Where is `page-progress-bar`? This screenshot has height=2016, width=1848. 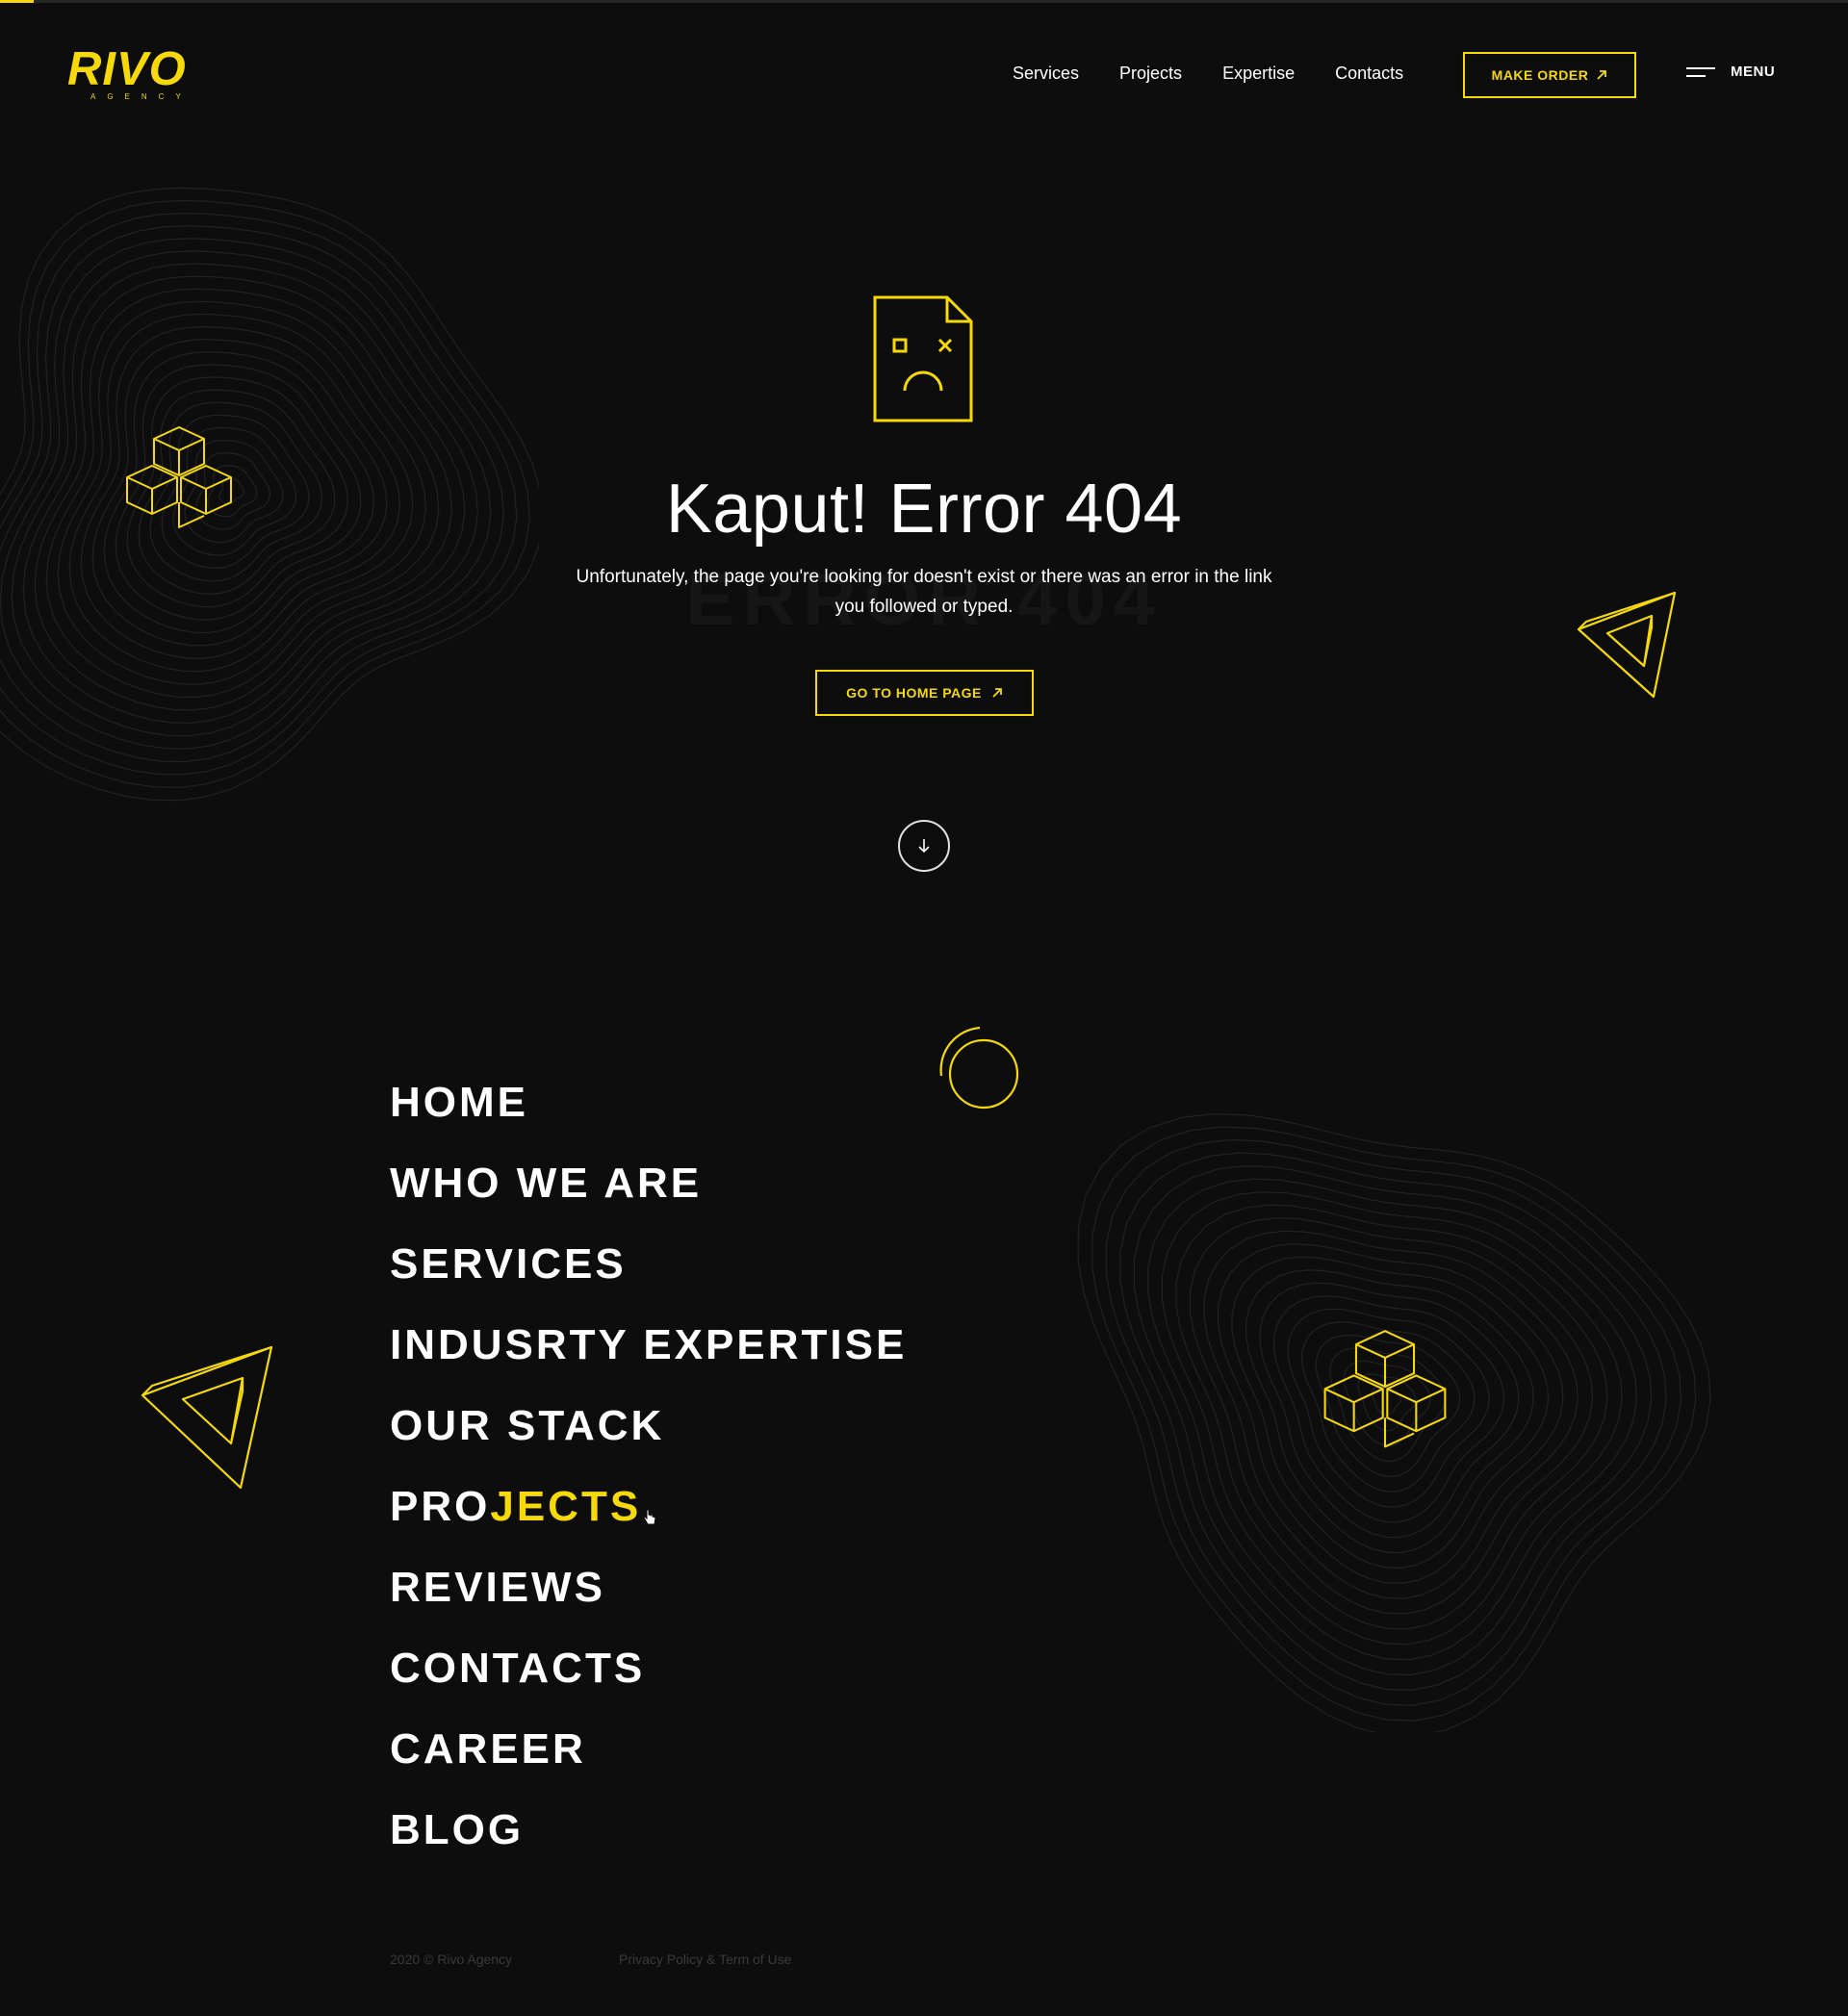 page-progress-bar is located at coordinates (924, 1).